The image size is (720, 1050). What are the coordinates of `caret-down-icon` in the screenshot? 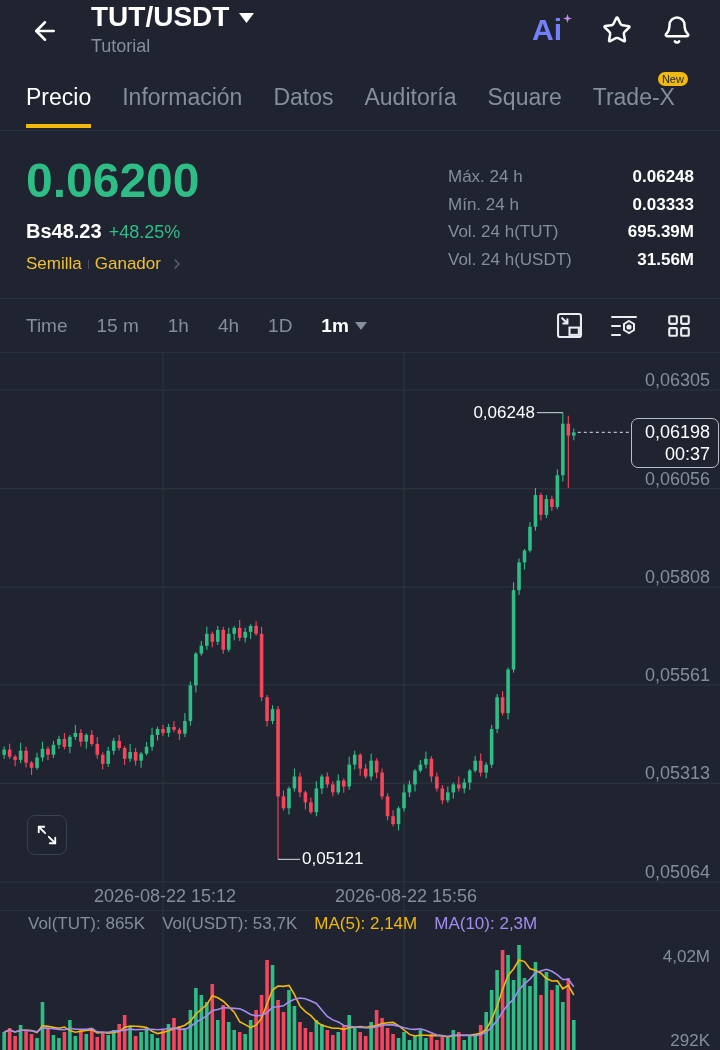 It's located at (247, 18).